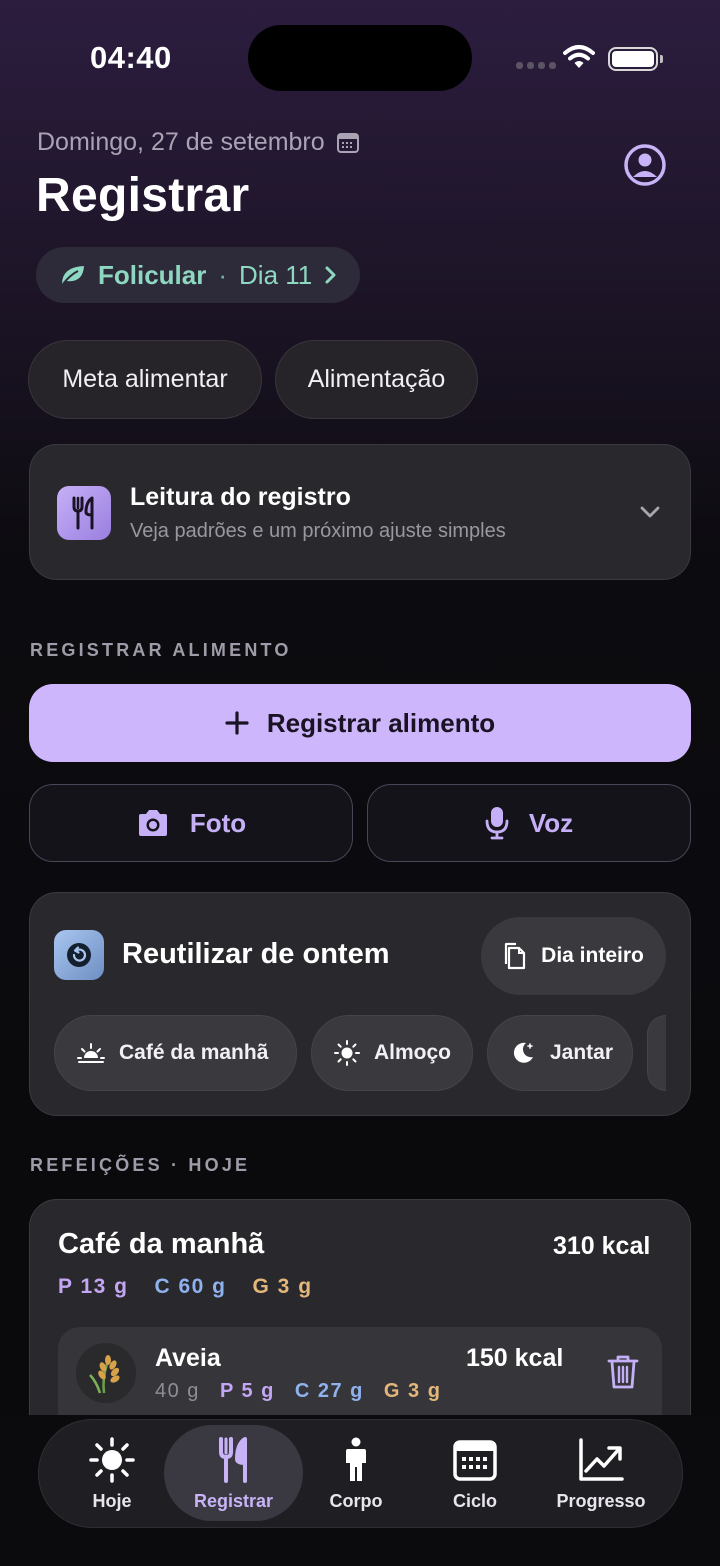  What do you see at coordinates (161, 1244) in the screenshot?
I see `meal-name: Café da manhã` at bounding box center [161, 1244].